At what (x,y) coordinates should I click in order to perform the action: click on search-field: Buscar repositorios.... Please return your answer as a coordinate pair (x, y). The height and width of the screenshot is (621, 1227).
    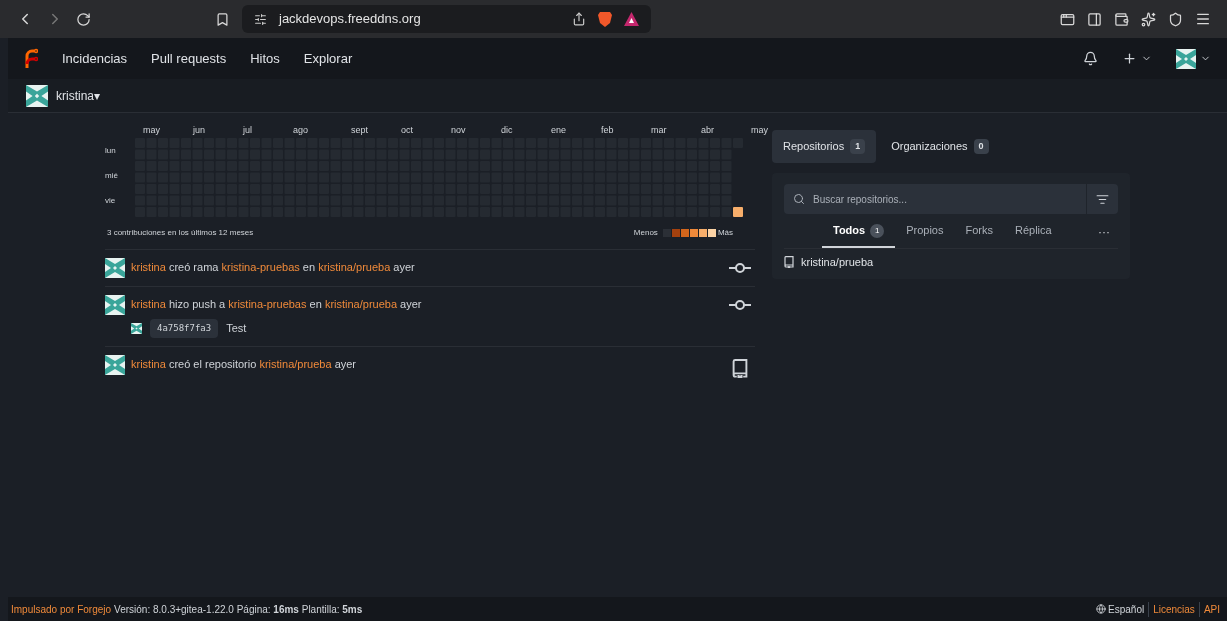
    Looking at the image, I should click on (935, 199).